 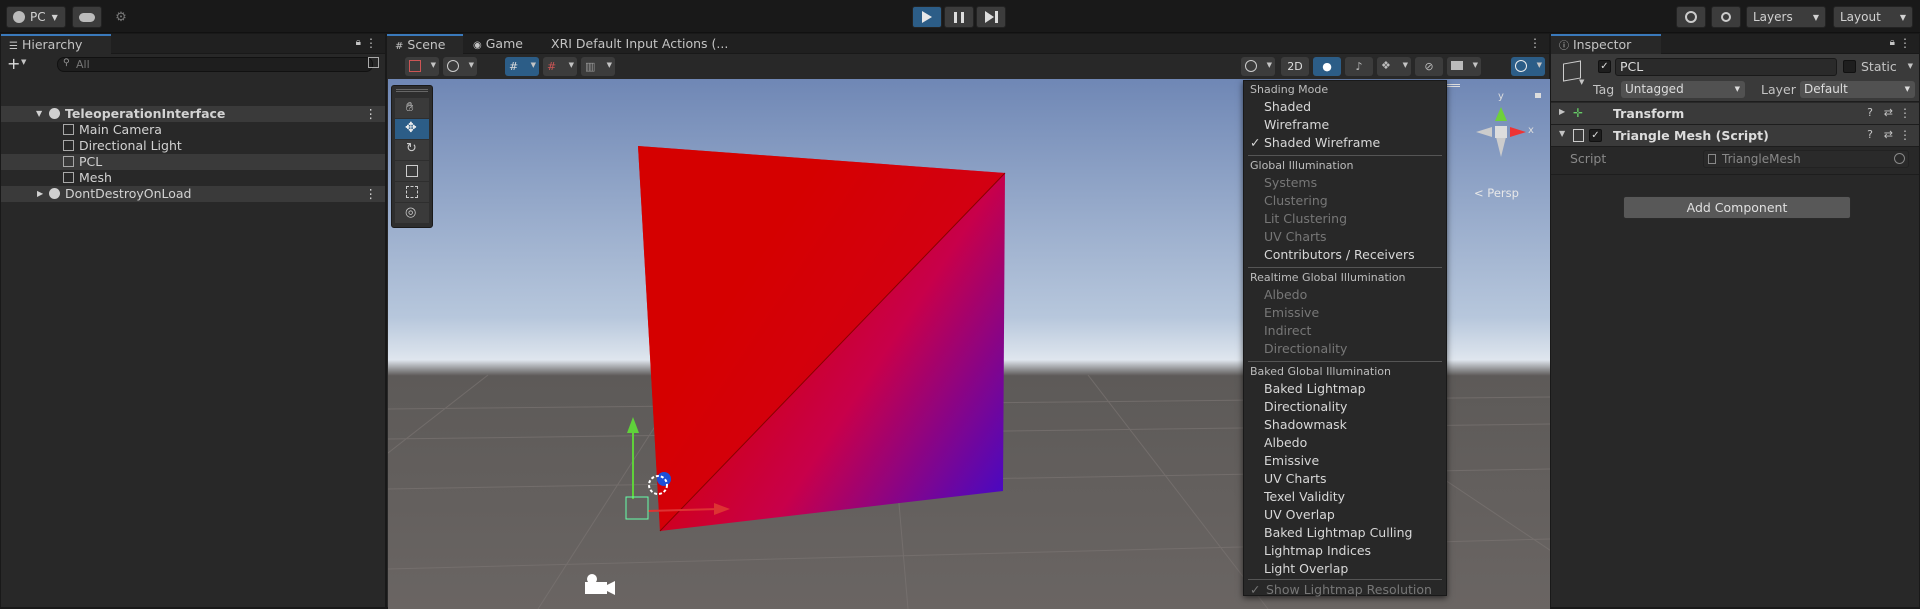 What do you see at coordinates (1345, 590) in the screenshot?
I see `show-lightmap-resolution-toggle: ✓ Show Lightmap Resolution` at bounding box center [1345, 590].